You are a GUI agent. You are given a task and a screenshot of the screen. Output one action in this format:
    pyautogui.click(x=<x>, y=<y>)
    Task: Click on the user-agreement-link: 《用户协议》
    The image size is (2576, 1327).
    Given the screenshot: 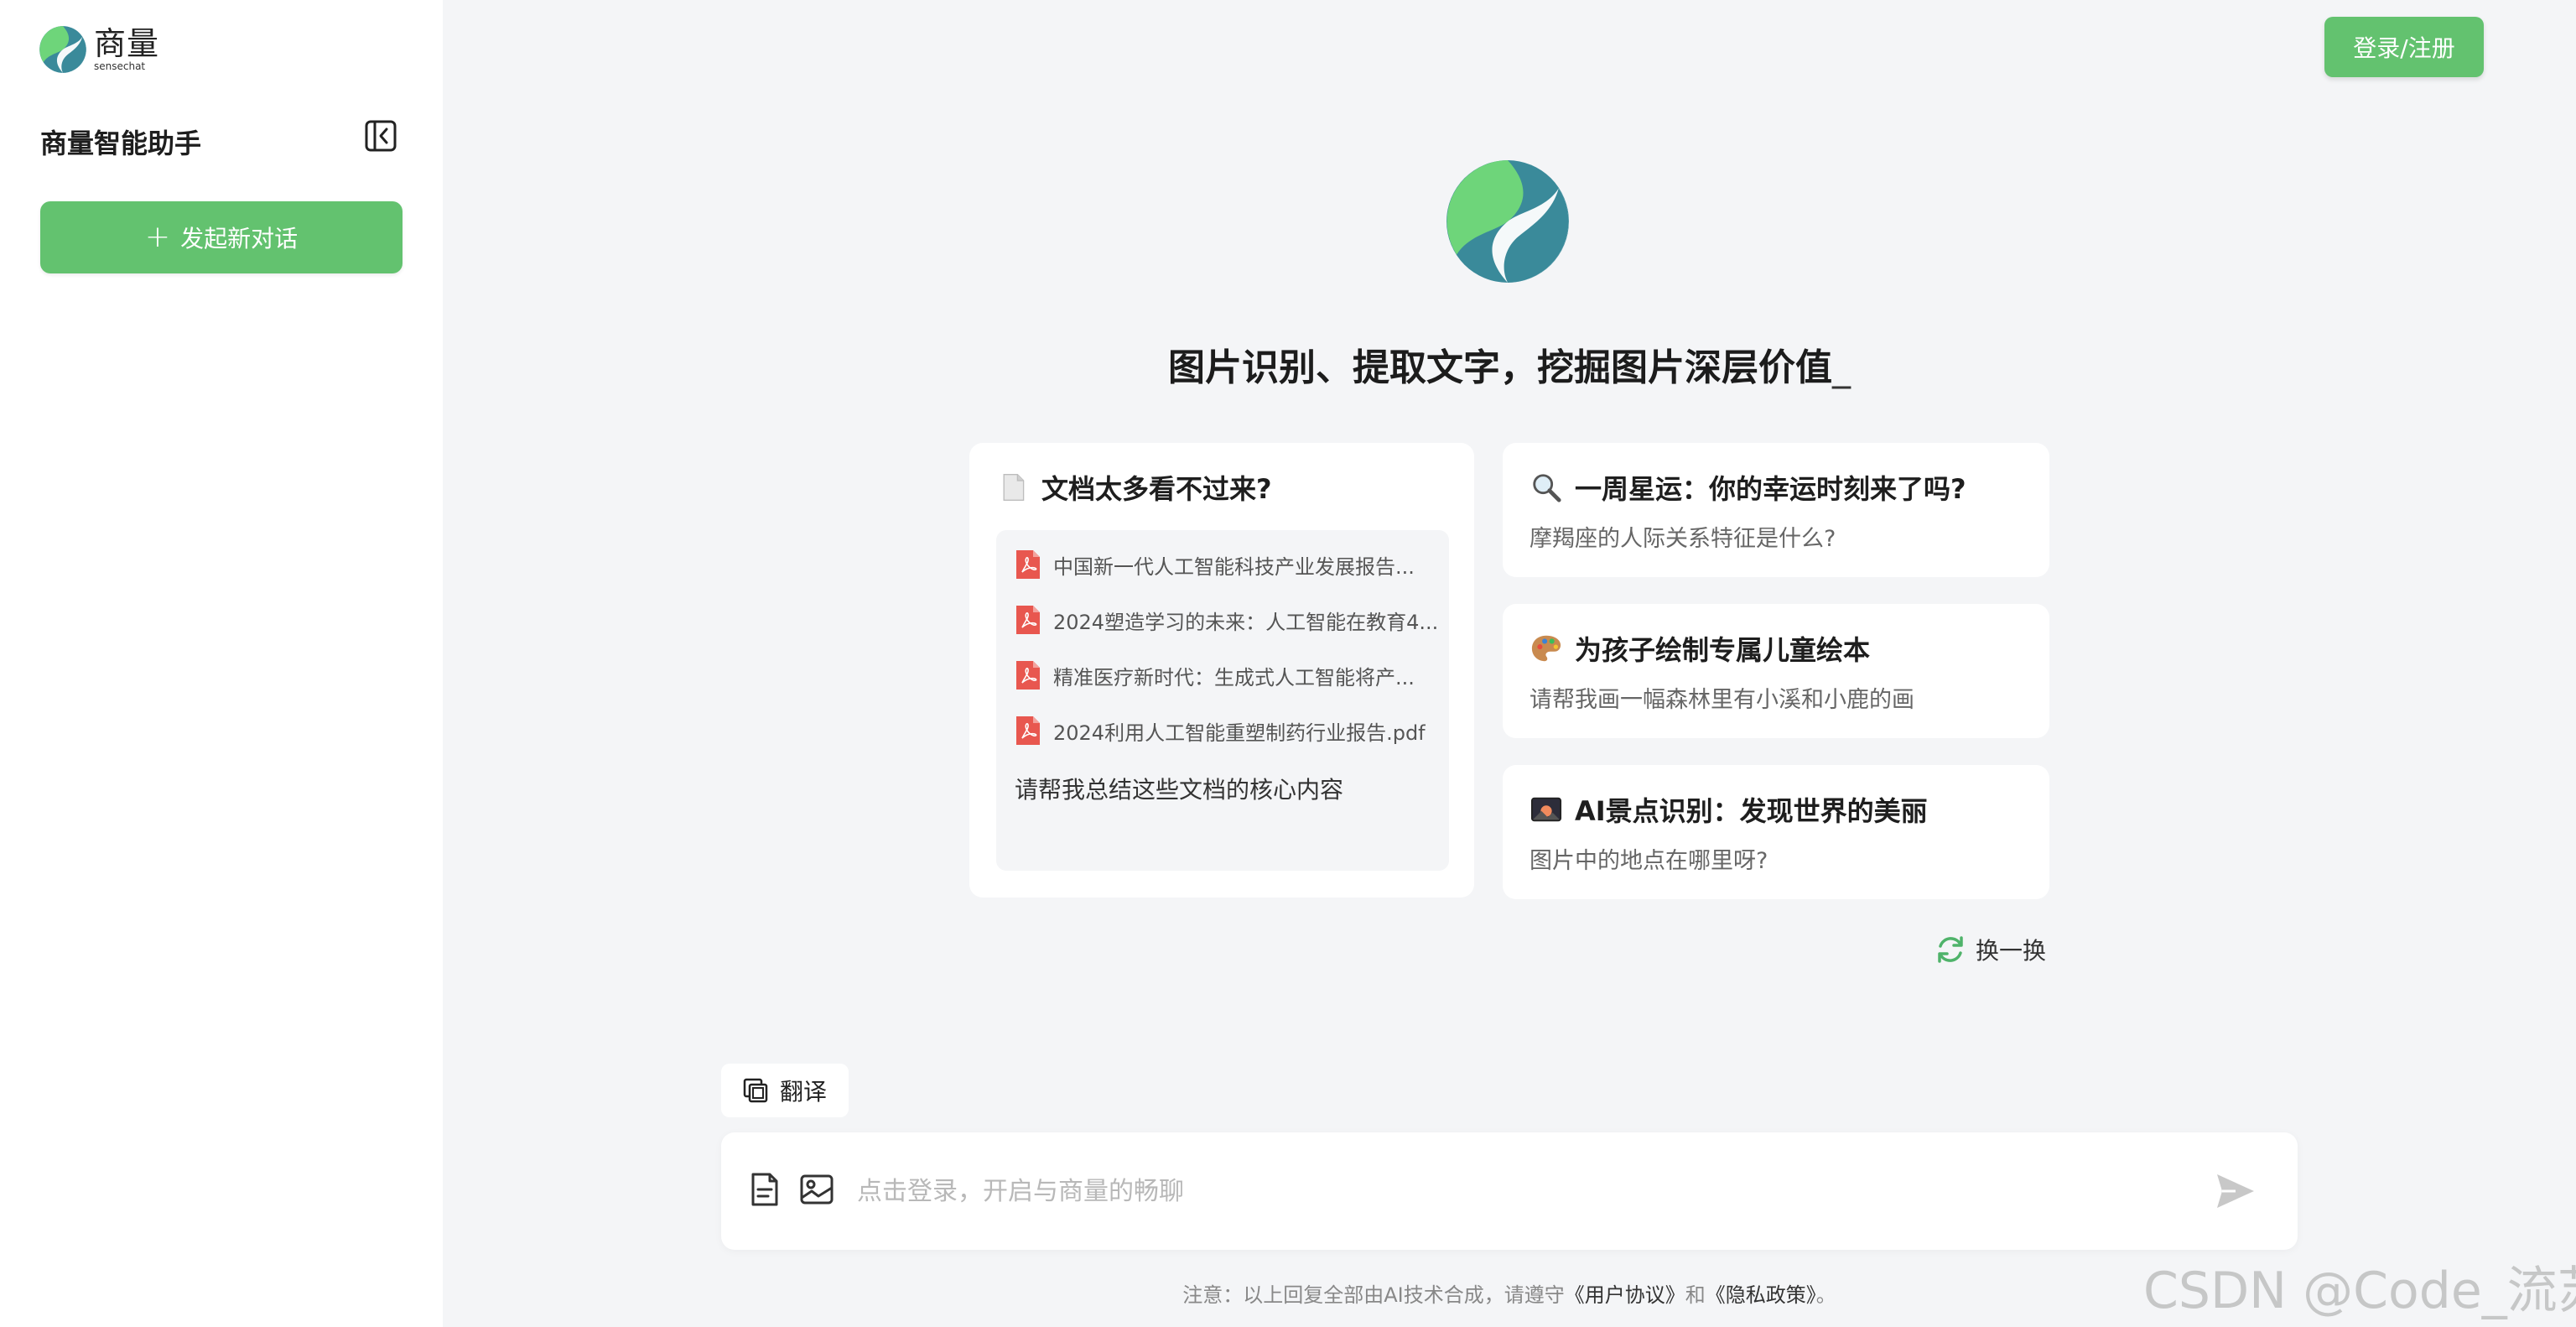 What is the action you would take?
    pyautogui.click(x=1625, y=1295)
    